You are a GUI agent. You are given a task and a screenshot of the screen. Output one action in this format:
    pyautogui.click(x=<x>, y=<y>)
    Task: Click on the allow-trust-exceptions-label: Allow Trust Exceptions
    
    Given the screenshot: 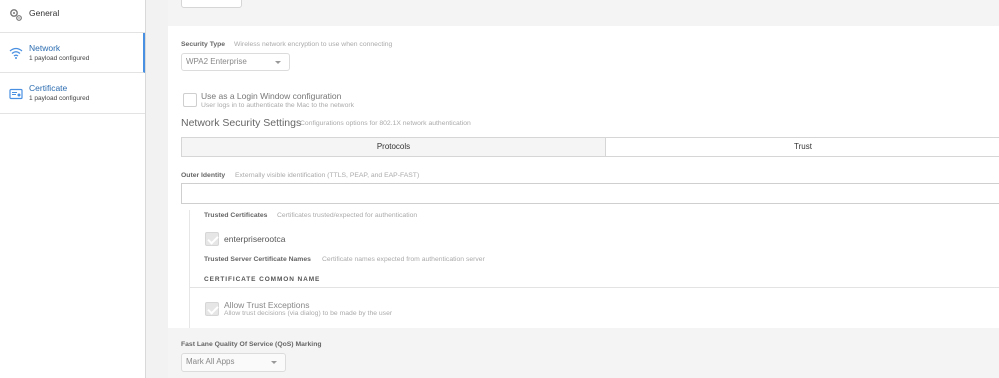 What is the action you would take?
    pyautogui.click(x=267, y=305)
    